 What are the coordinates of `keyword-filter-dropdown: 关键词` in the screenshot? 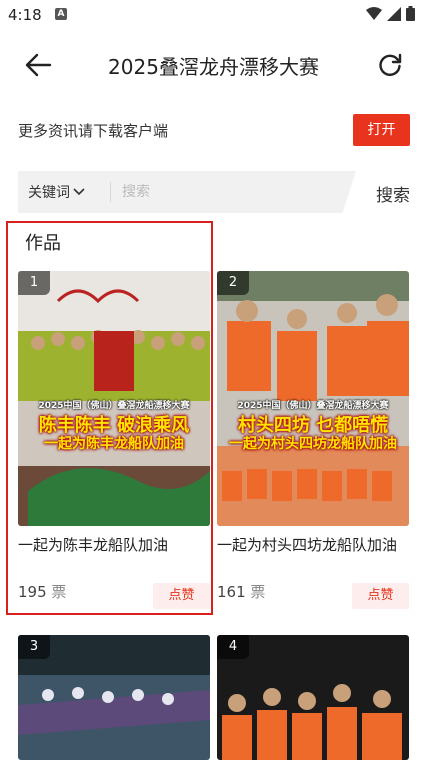 It's located at (56, 192).